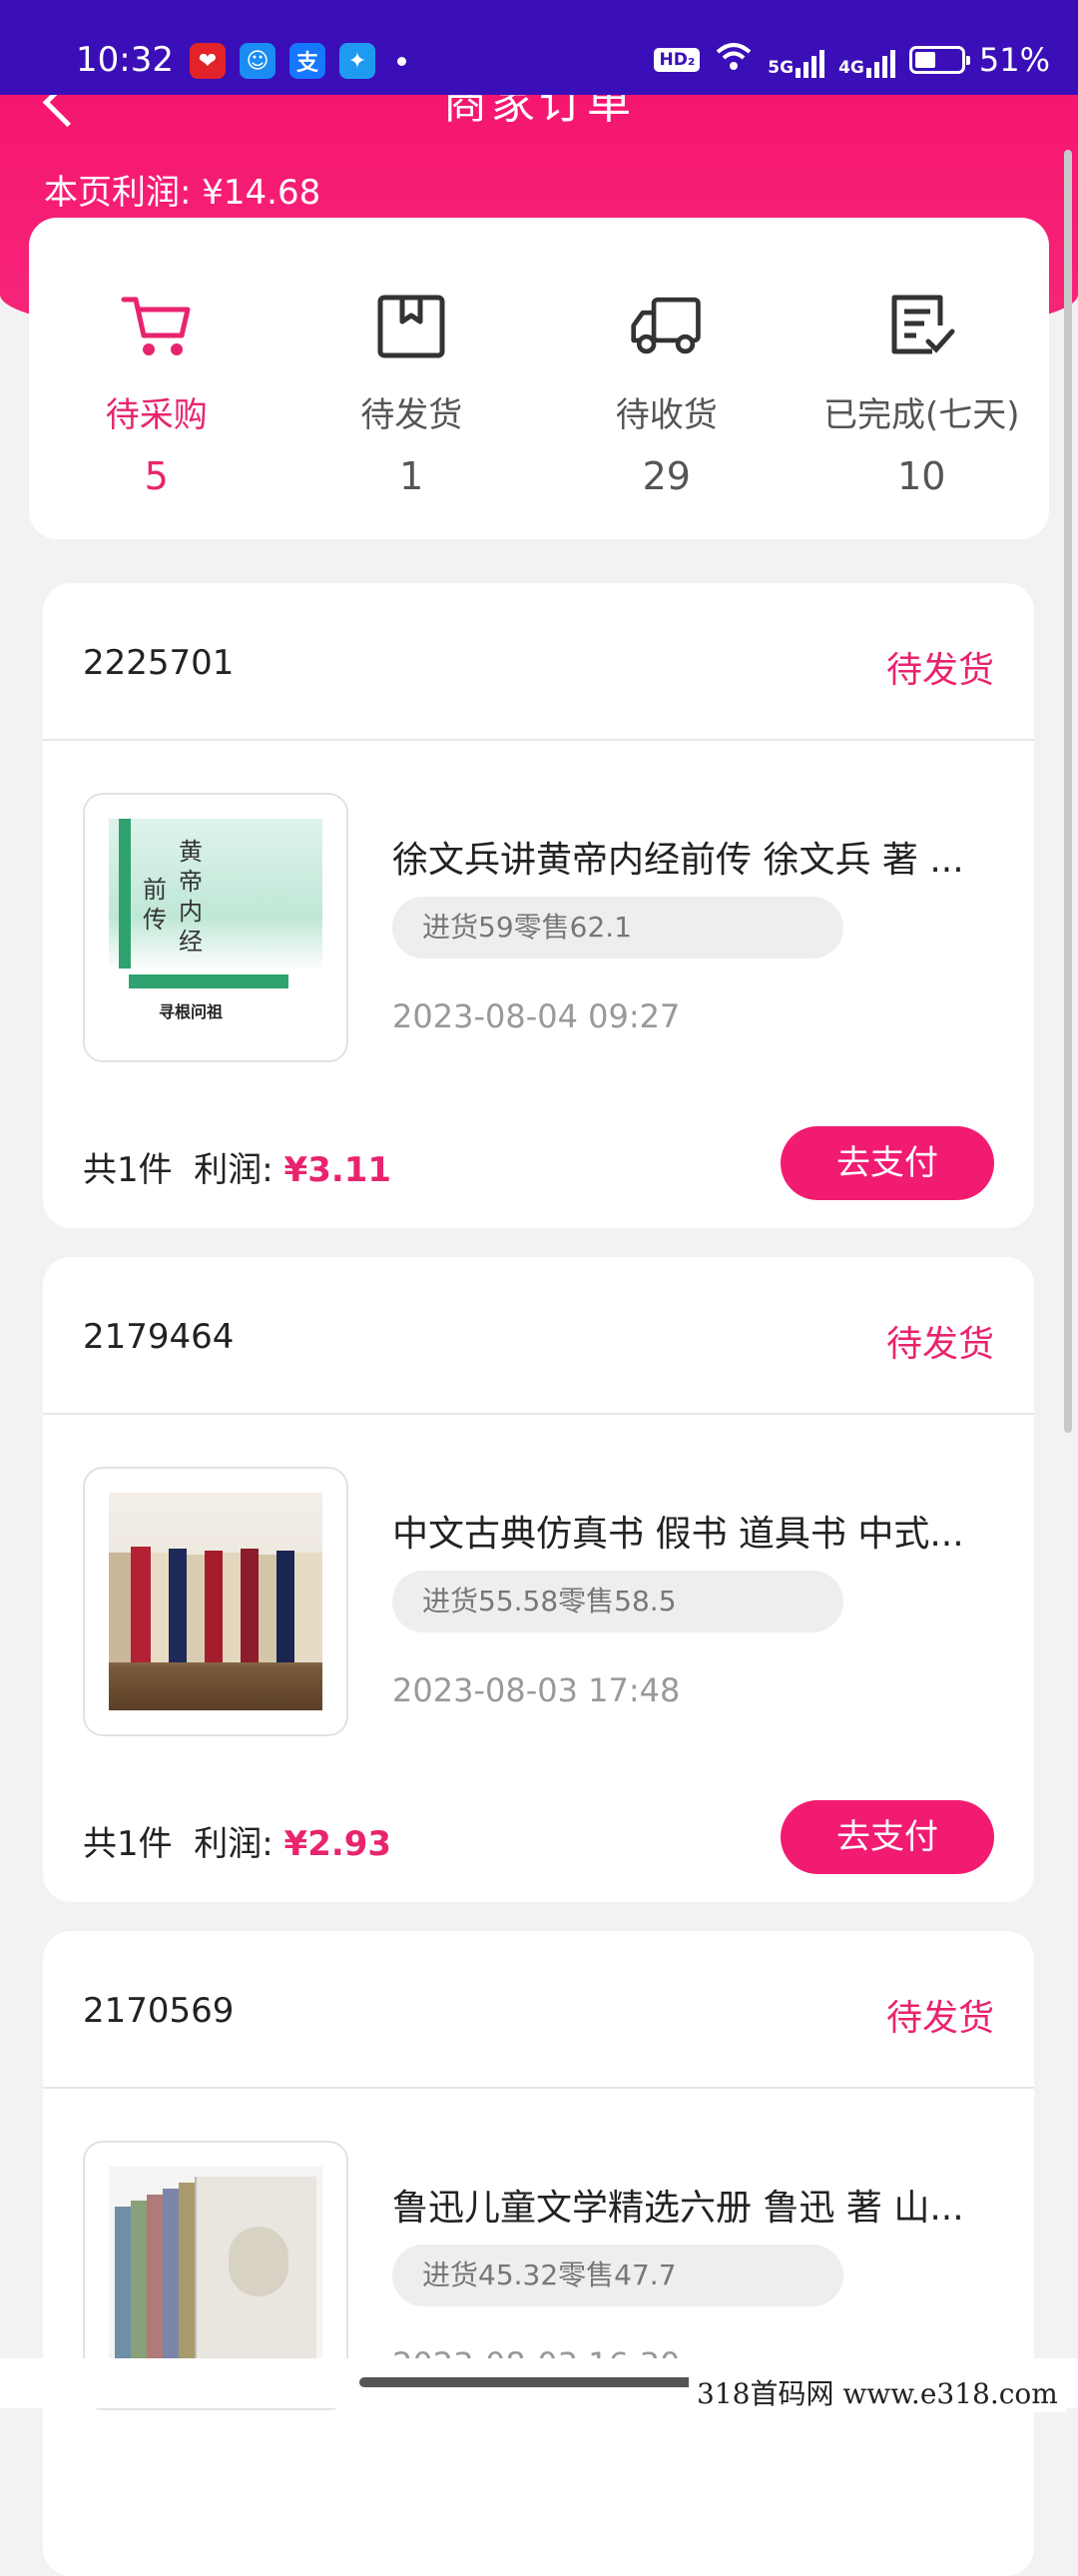  What do you see at coordinates (159, 663) in the screenshot?
I see `order-id: 2225701` at bounding box center [159, 663].